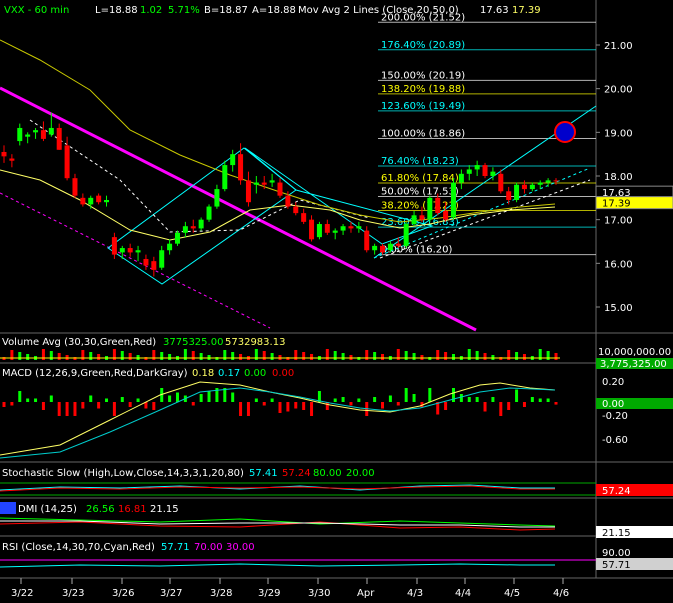  Describe the element at coordinates (420, 161) in the screenshot. I see `fib-label: 76.40% (18.23)` at that location.